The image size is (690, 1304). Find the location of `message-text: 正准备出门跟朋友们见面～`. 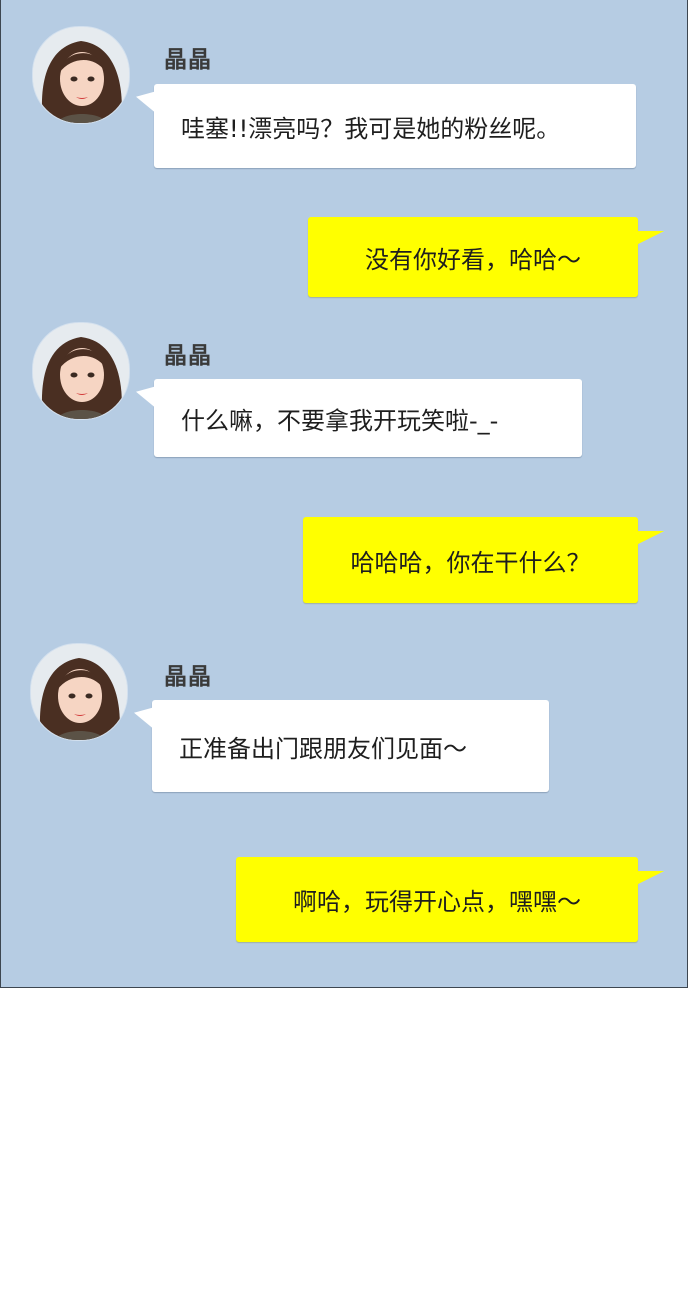

message-text: 正准备出门跟朋友们见面～ is located at coordinates (323, 748).